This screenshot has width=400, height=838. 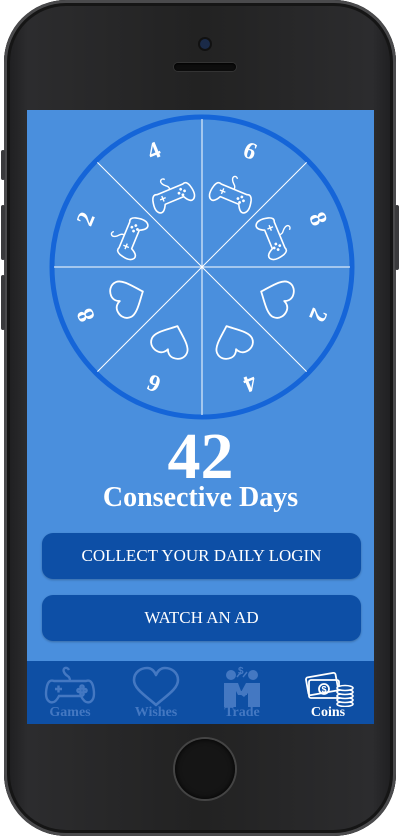 I want to click on tab-trade: $ Trade, so click(x=242, y=692).